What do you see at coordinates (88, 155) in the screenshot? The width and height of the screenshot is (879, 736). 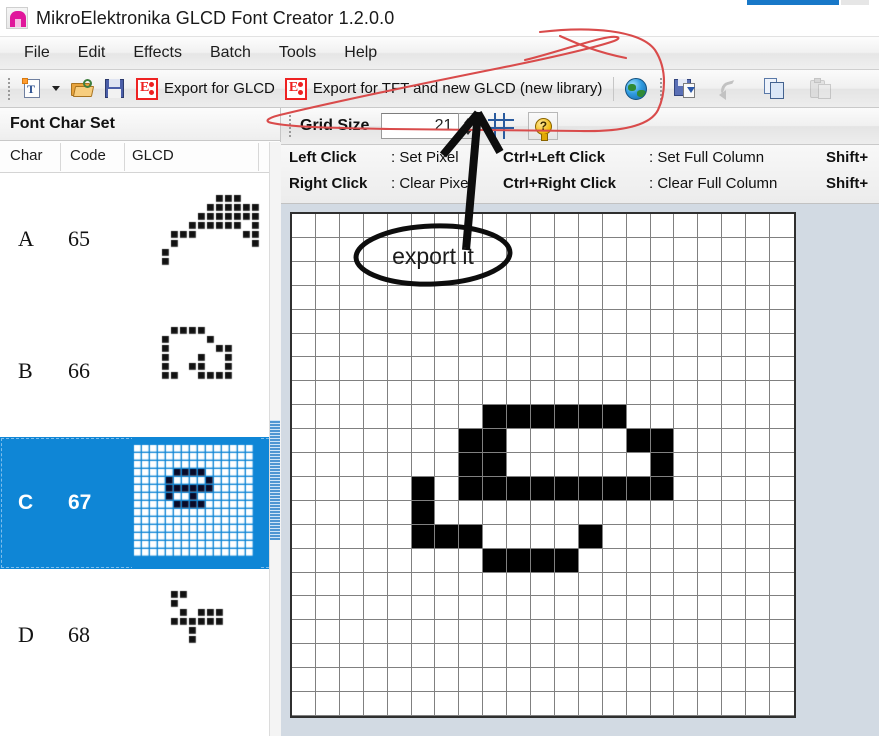 I see `column-header-code: Code` at bounding box center [88, 155].